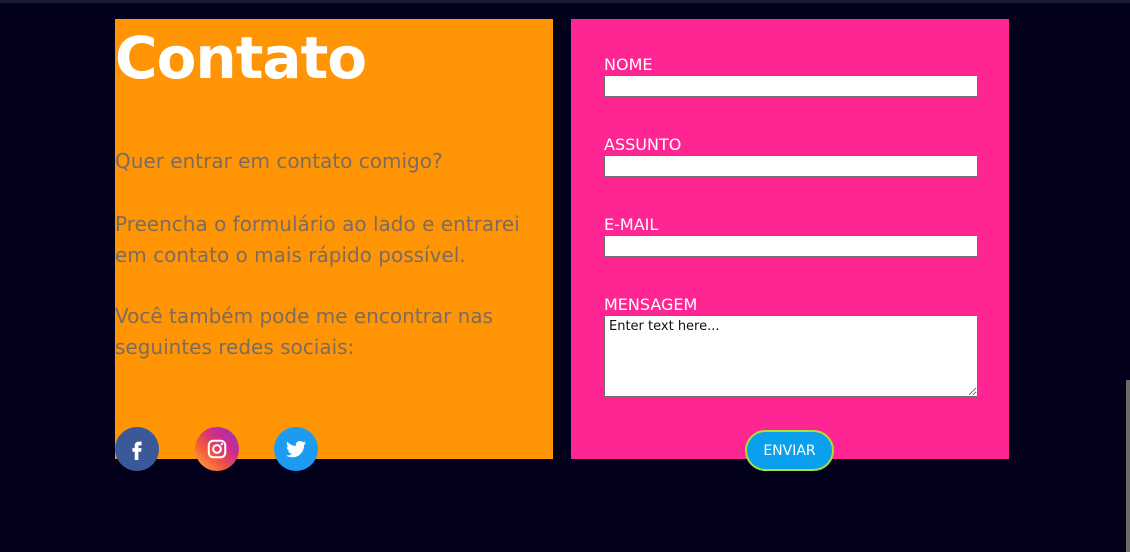 This screenshot has height=552, width=1130. Describe the element at coordinates (791, 166) in the screenshot. I see `subject-field` at that location.